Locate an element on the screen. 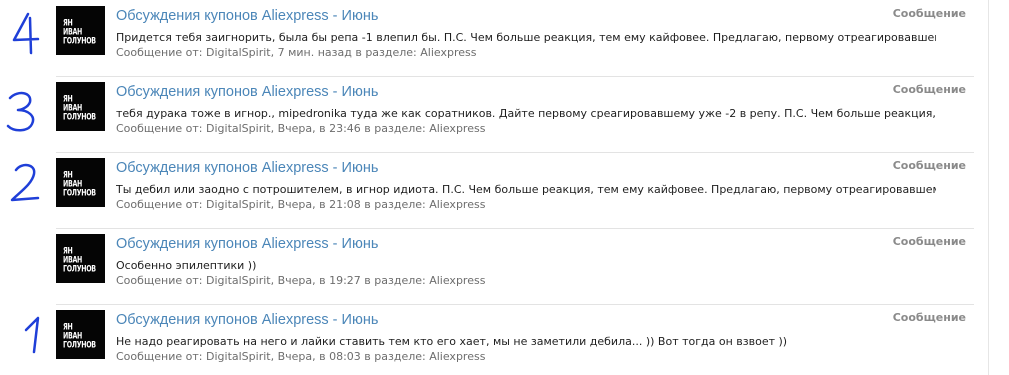 Image resolution: width=1009 pixels, height=375 pixels. right-panel-border is located at coordinates (988, 187).